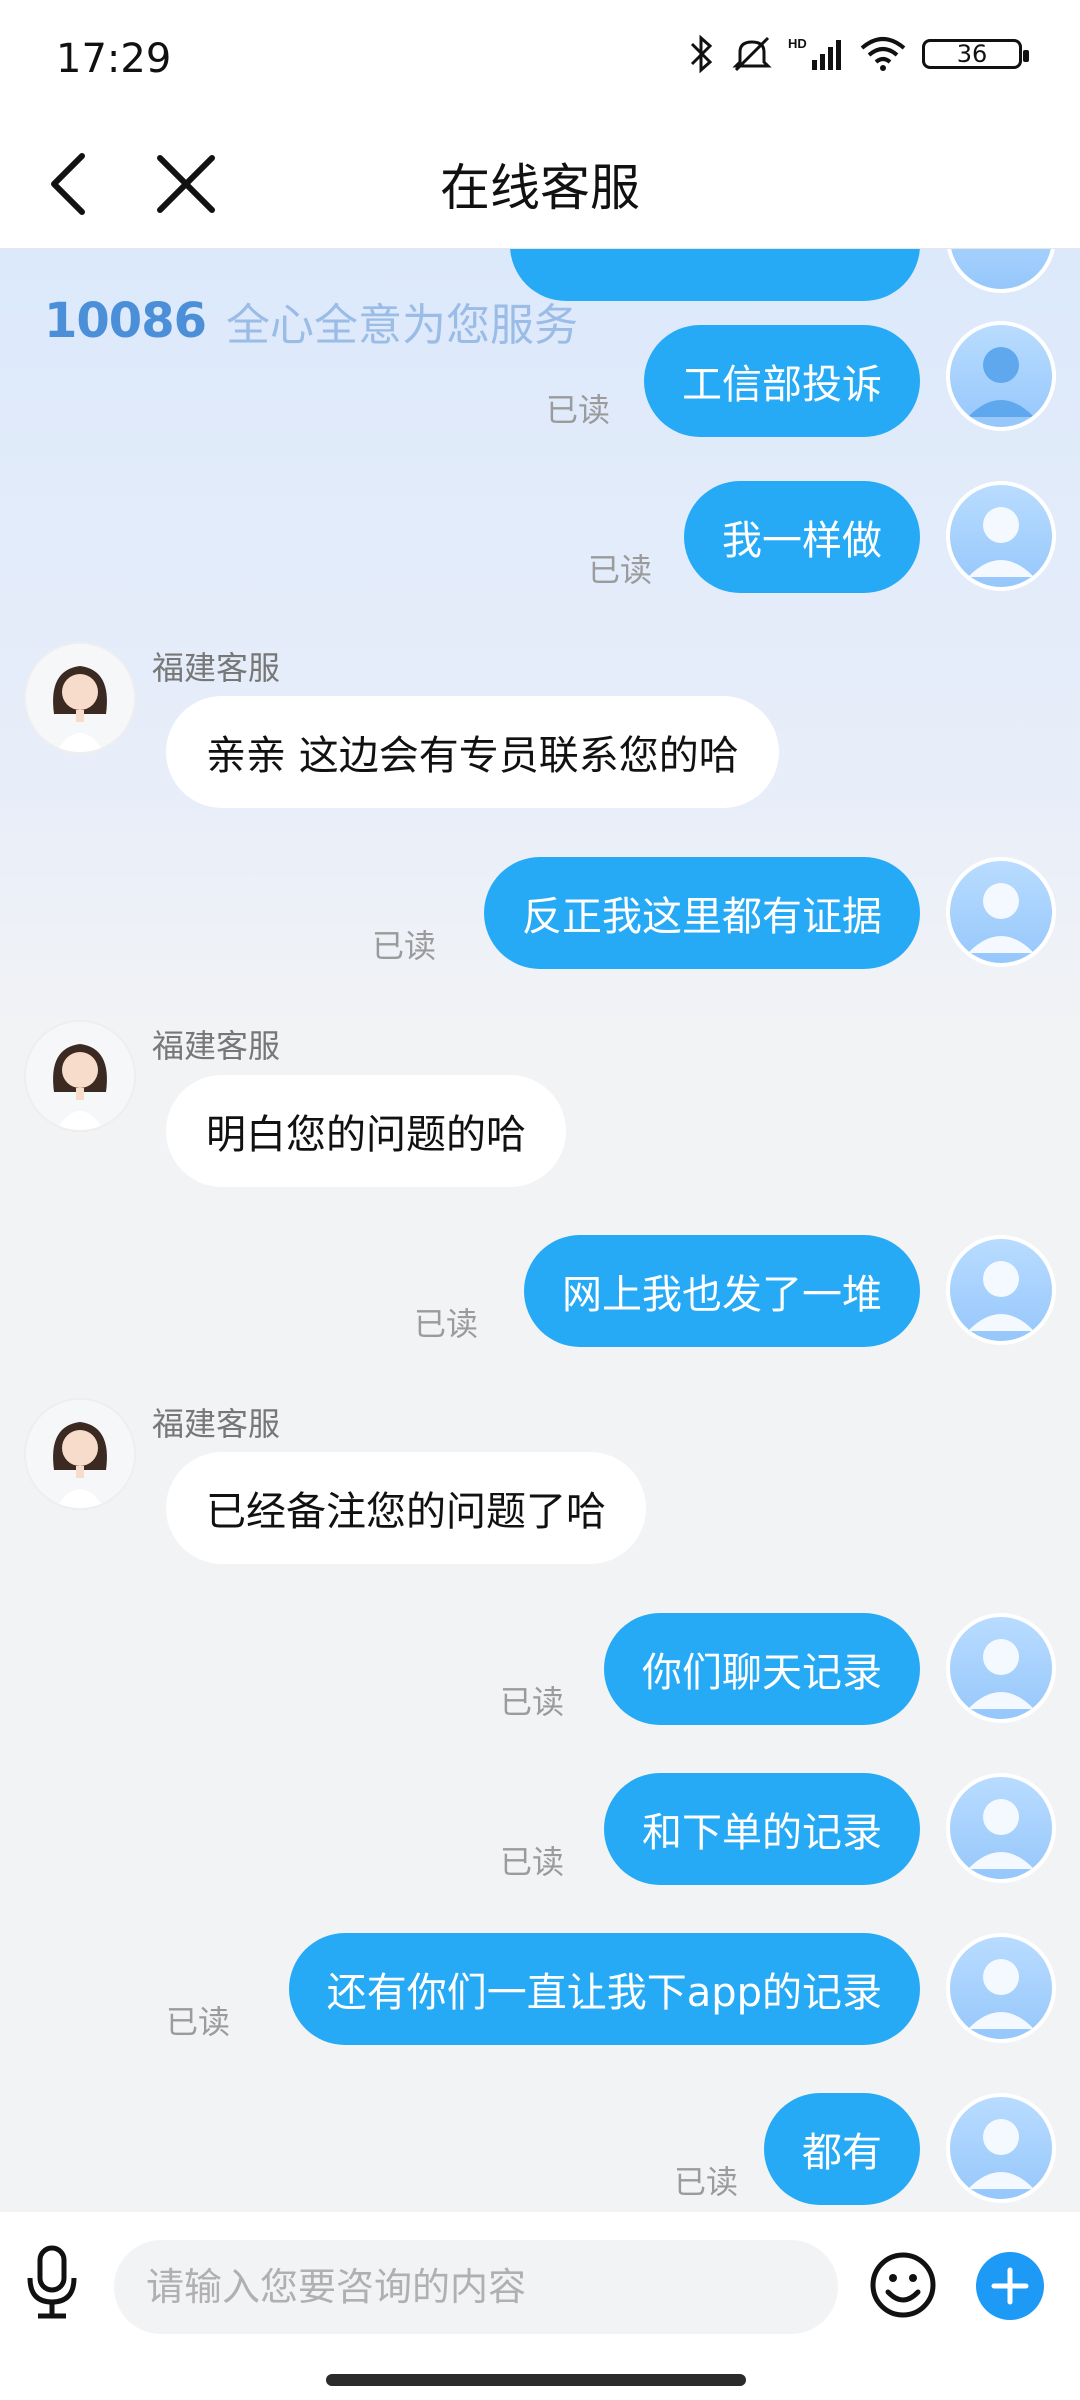 The height and width of the screenshot is (2400, 1080). Describe the element at coordinates (797, 43) in the screenshot. I see `svg-text: HD` at that location.